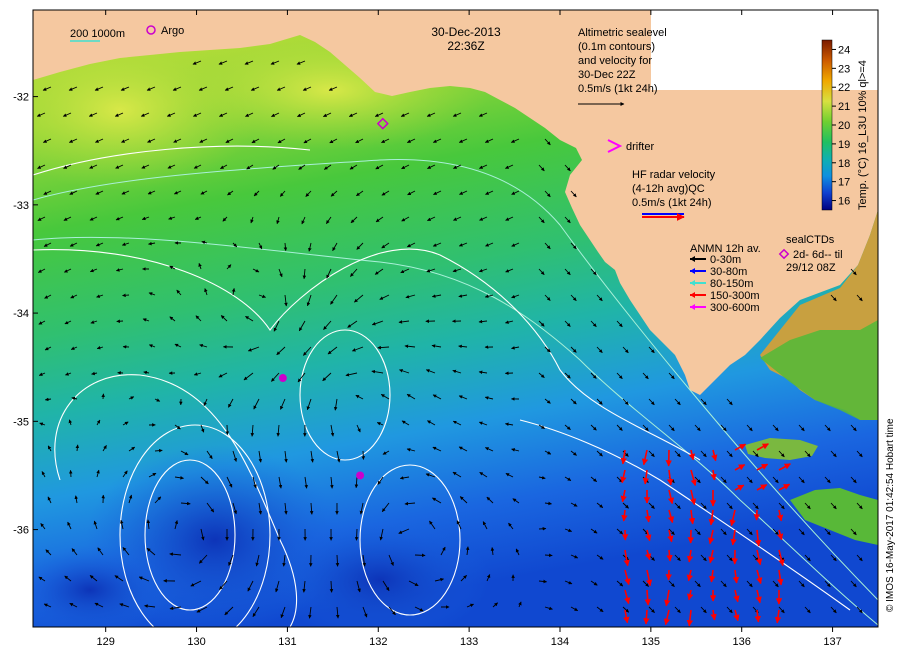 The image size is (900, 660). What do you see at coordinates (818, 255) in the screenshot?
I see `svg-text: 2d- 6d-- til` at bounding box center [818, 255].